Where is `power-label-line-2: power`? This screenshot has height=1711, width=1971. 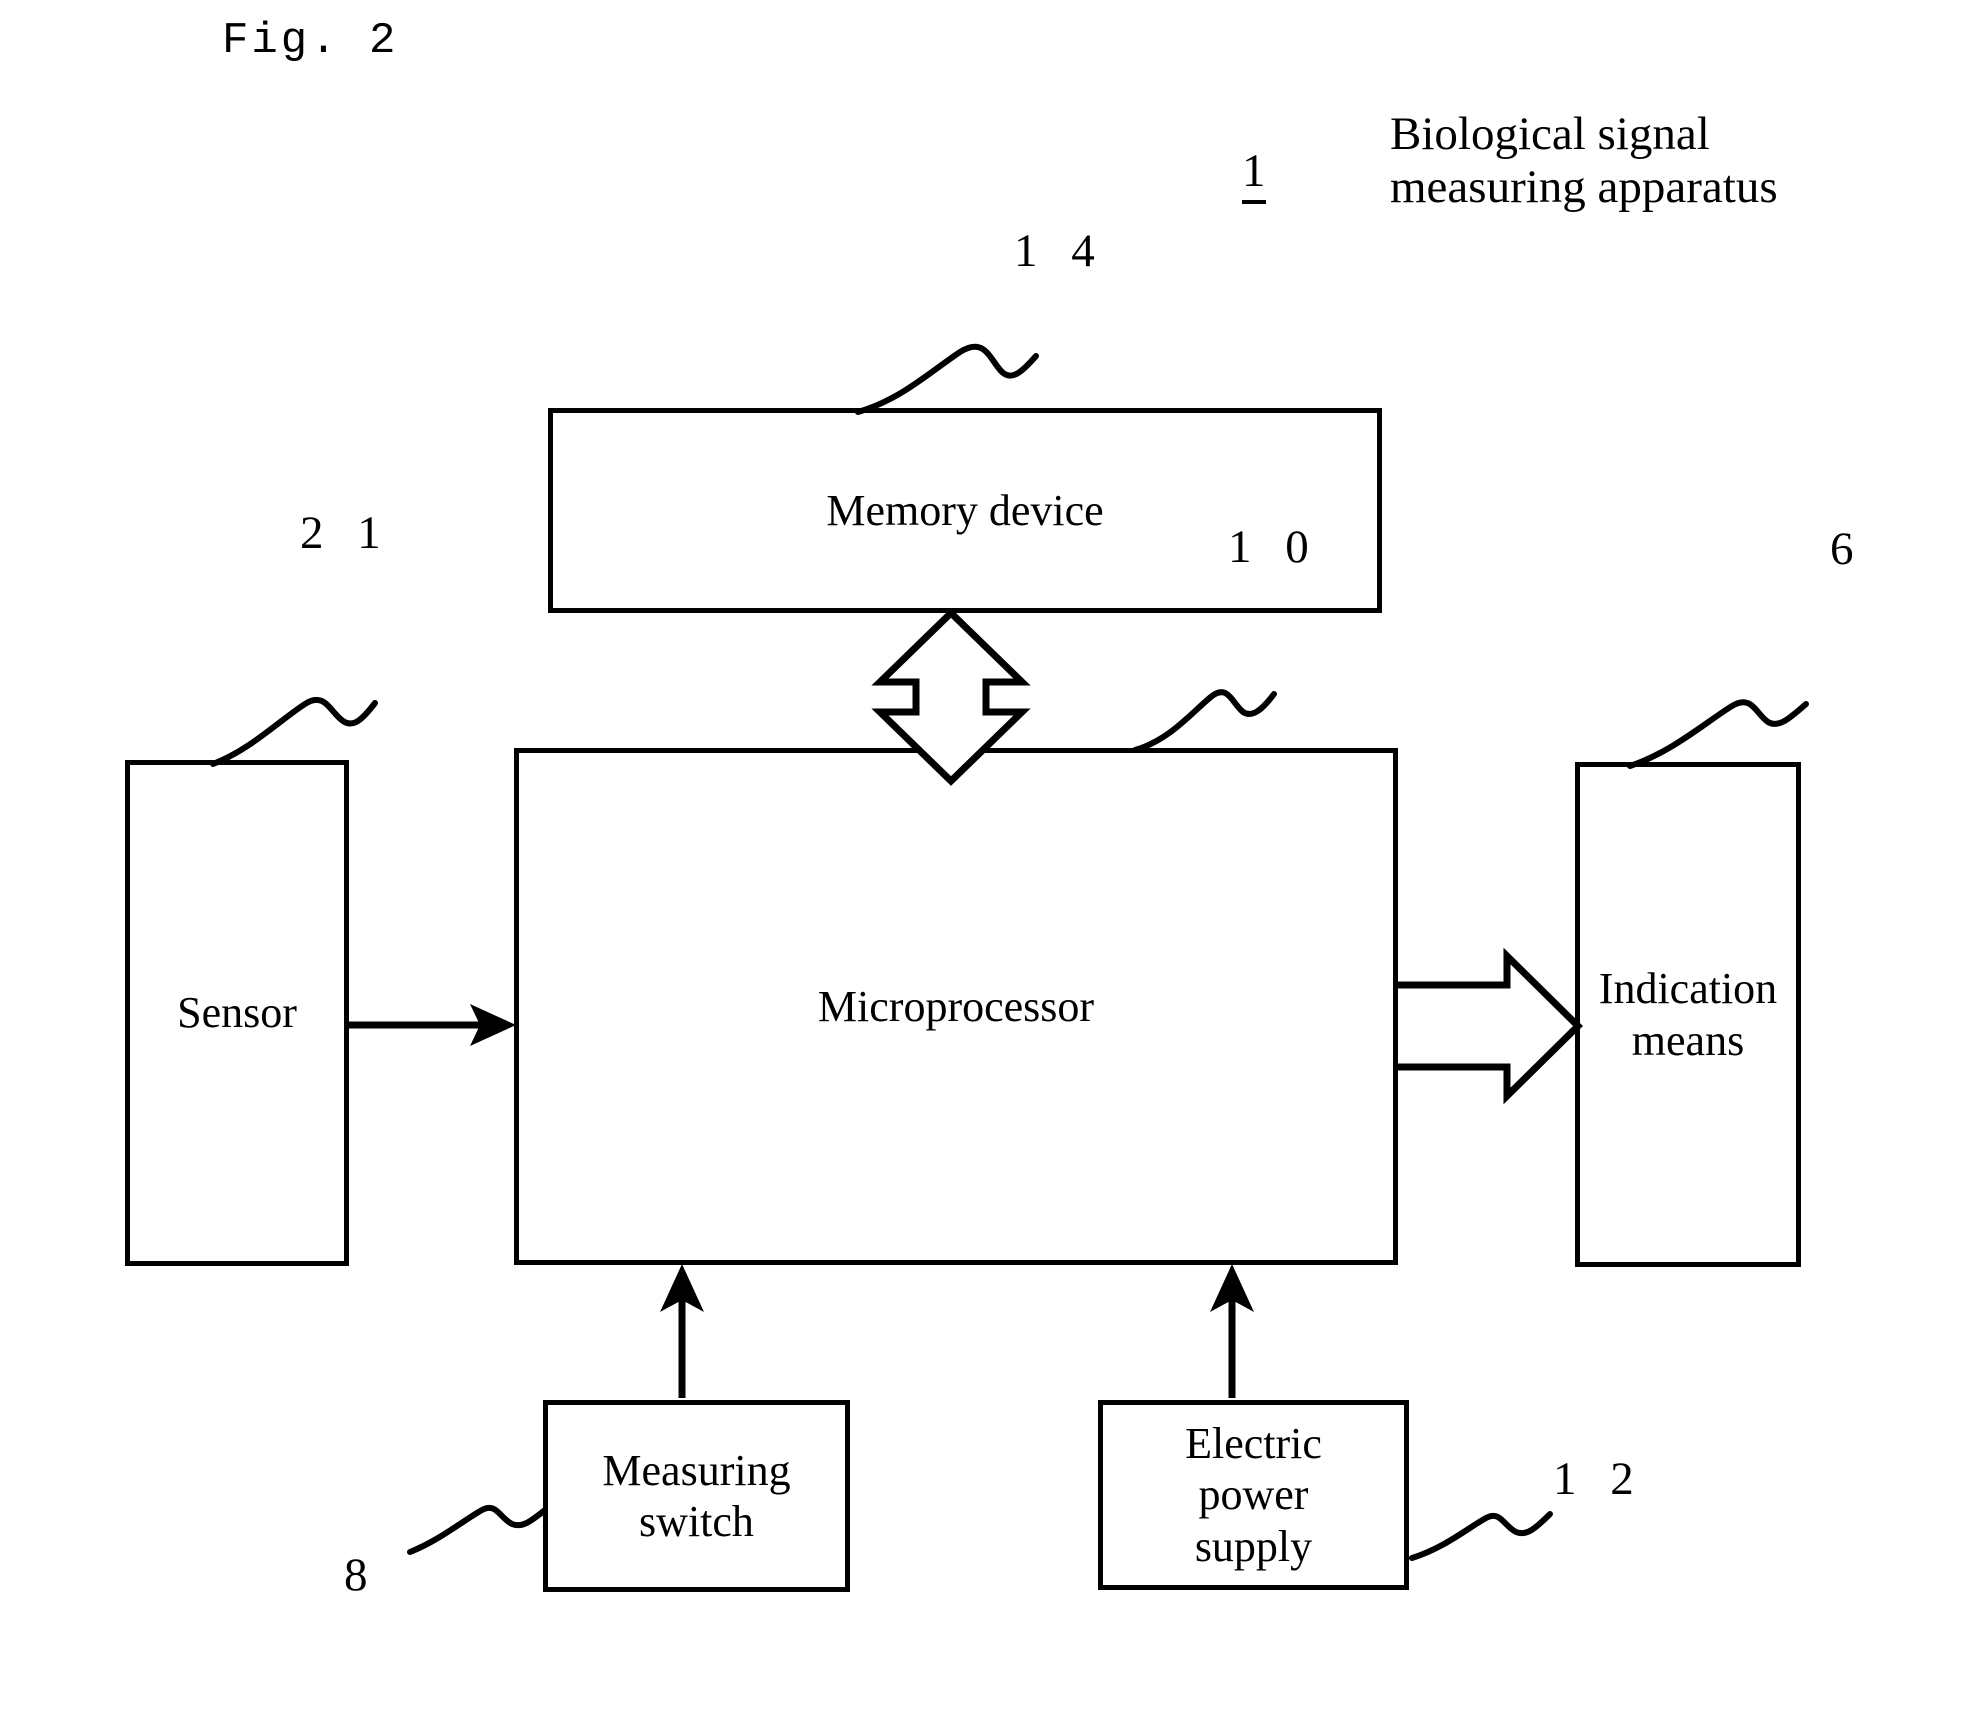 power-label-line-2: power is located at coordinates (1253, 1495).